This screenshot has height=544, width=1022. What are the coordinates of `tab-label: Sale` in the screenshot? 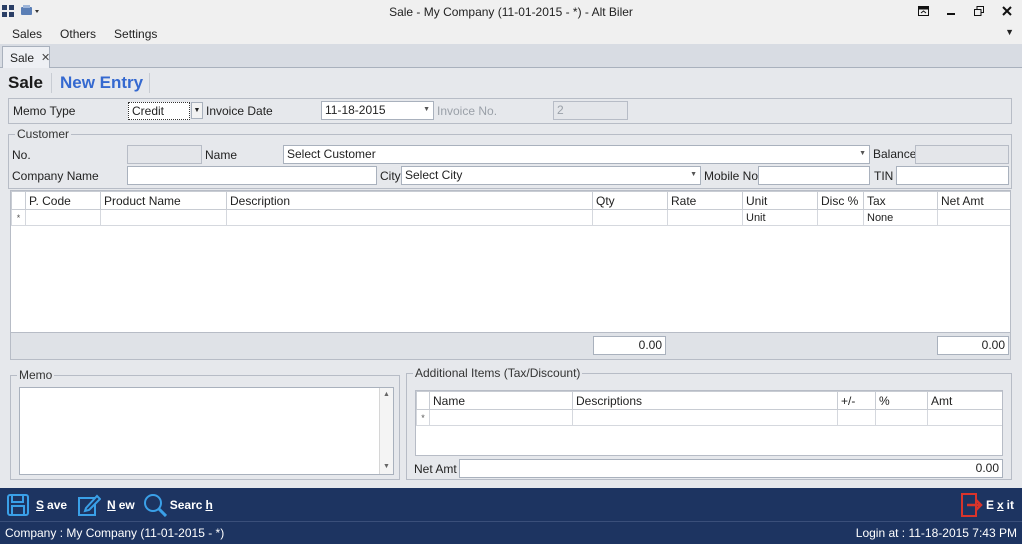 It's located at (22, 57).